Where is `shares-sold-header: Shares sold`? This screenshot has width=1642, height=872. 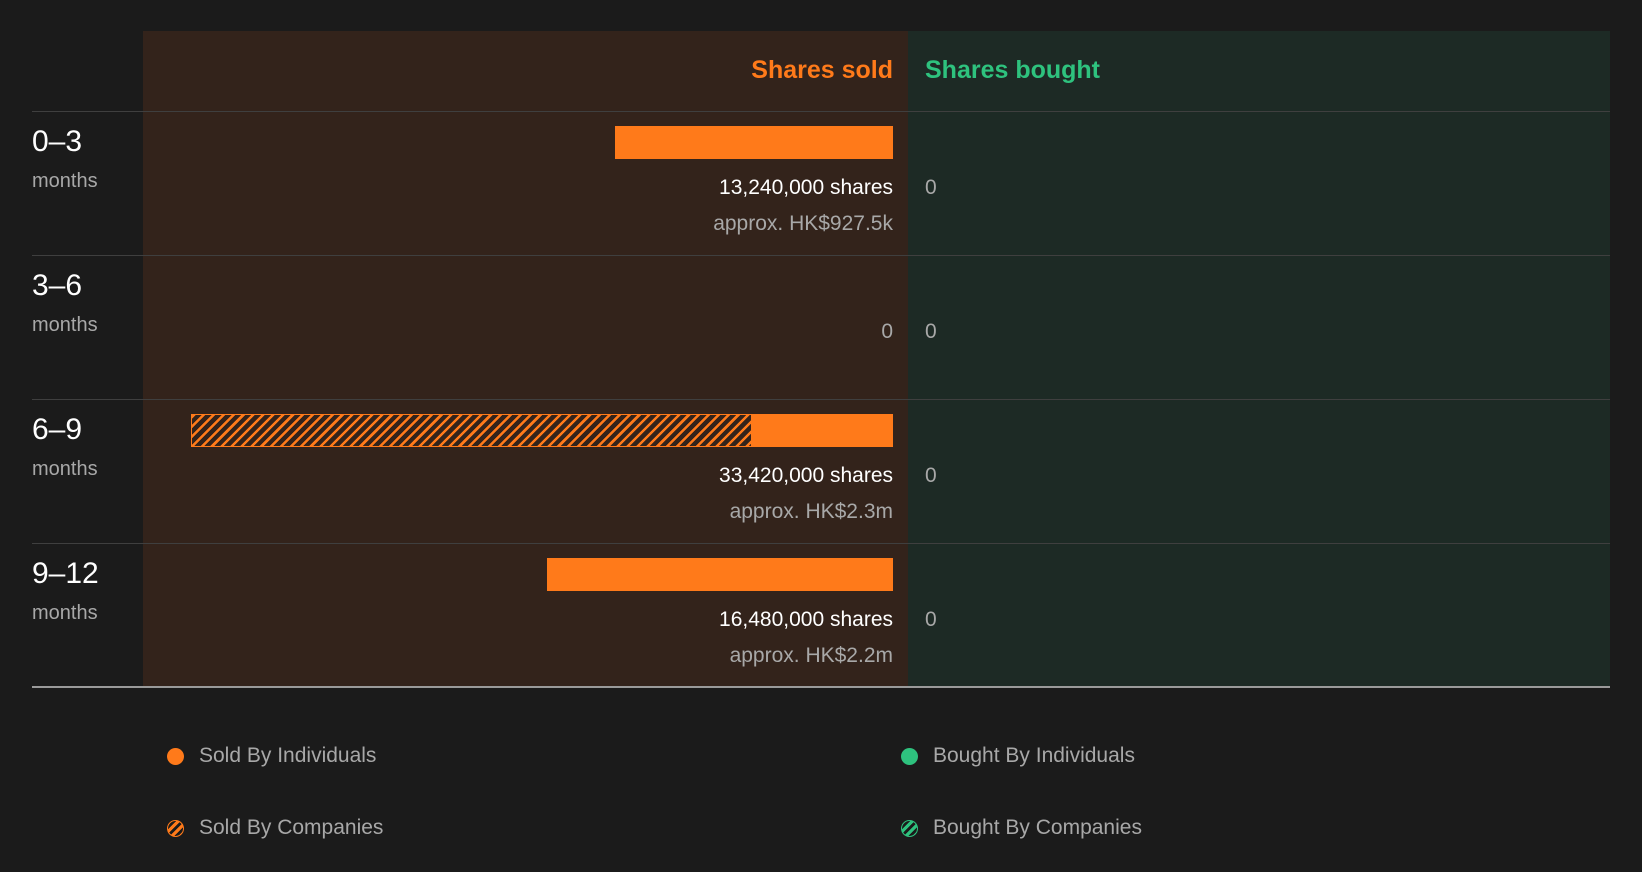 shares-sold-header: Shares sold is located at coordinates (822, 70).